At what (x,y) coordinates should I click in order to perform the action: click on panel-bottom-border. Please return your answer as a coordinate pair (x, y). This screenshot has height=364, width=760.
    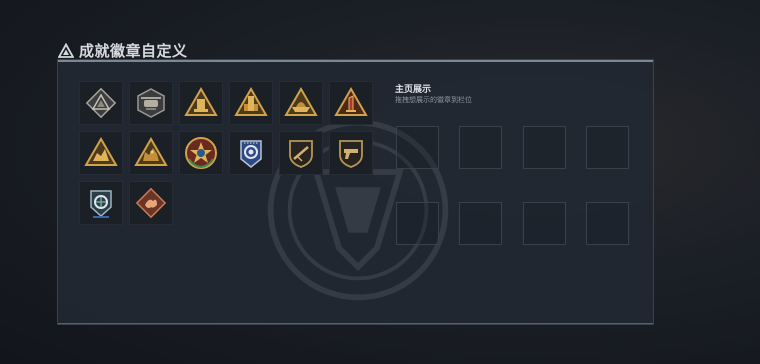
    Looking at the image, I should click on (355, 323).